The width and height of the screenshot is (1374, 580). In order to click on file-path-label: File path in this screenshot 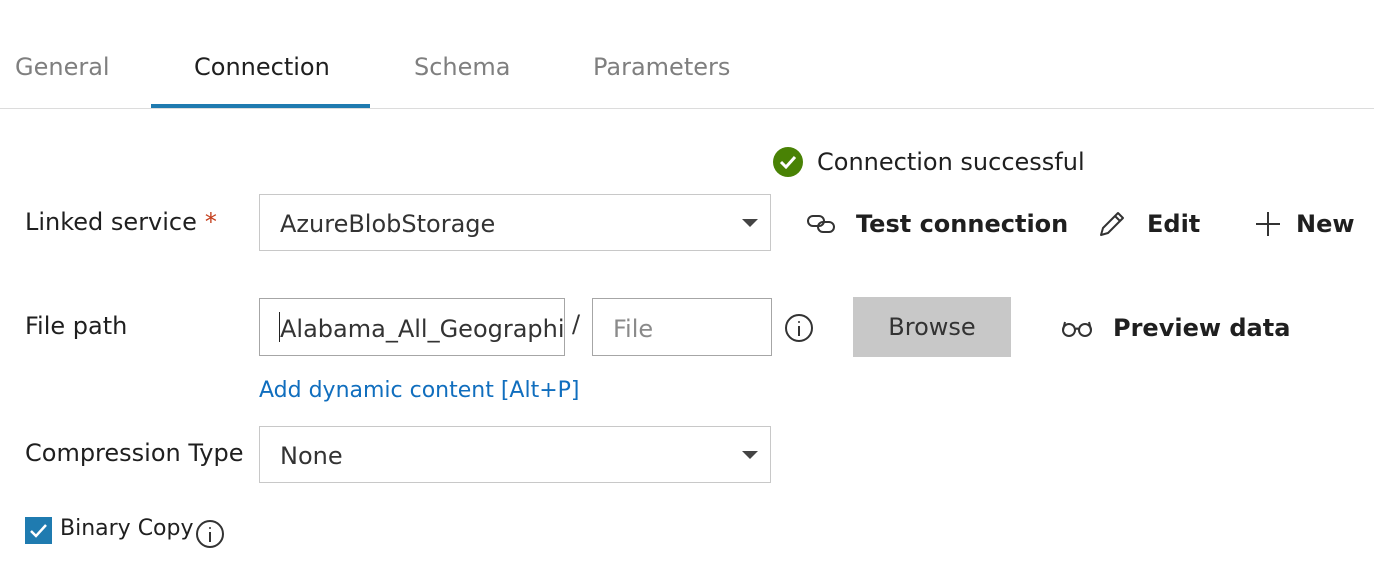, I will do `click(76, 326)`.